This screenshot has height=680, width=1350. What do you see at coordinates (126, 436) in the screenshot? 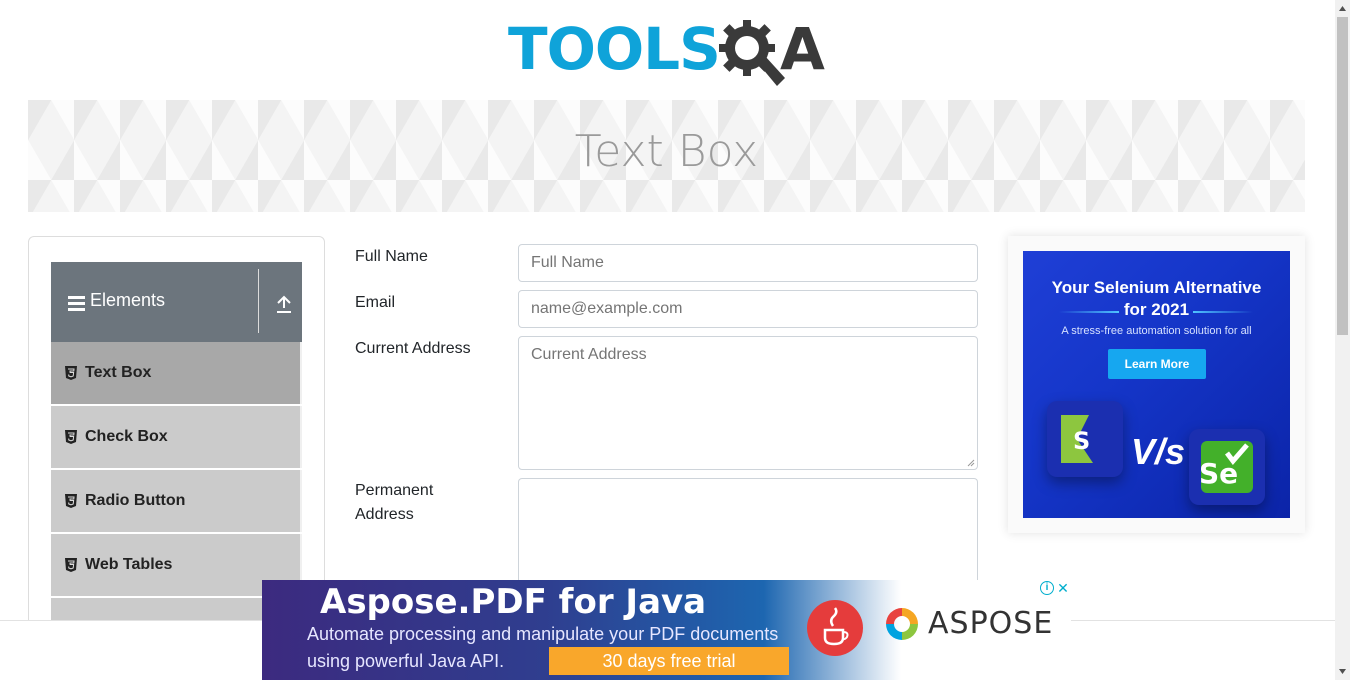
I see `sidebar-item-label: Check Box` at bounding box center [126, 436].